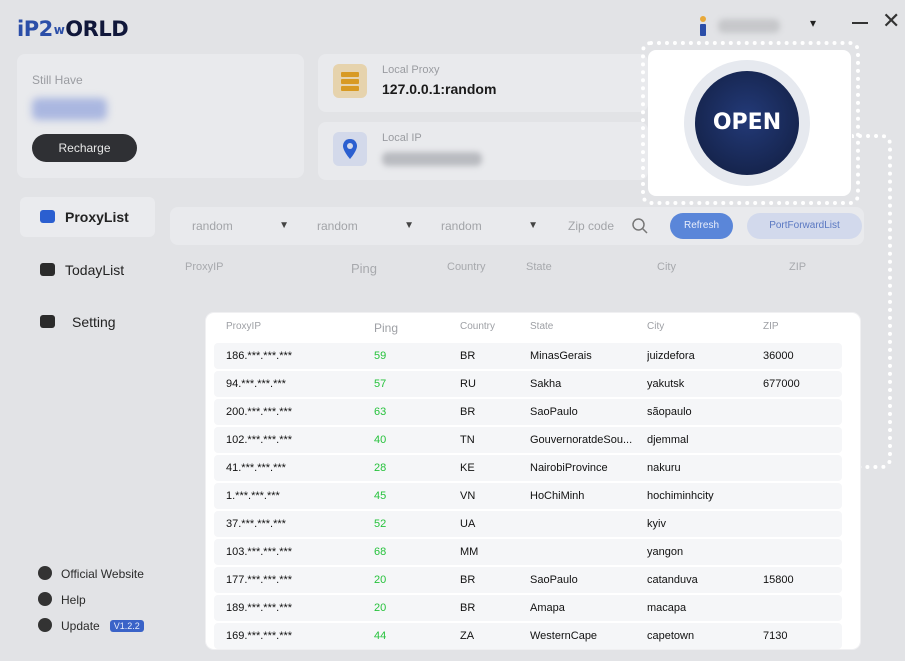 The height and width of the screenshot is (661, 905). Describe the element at coordinates (891, 21) in the screenshot. I see `window-close-button: ✕` at that location.